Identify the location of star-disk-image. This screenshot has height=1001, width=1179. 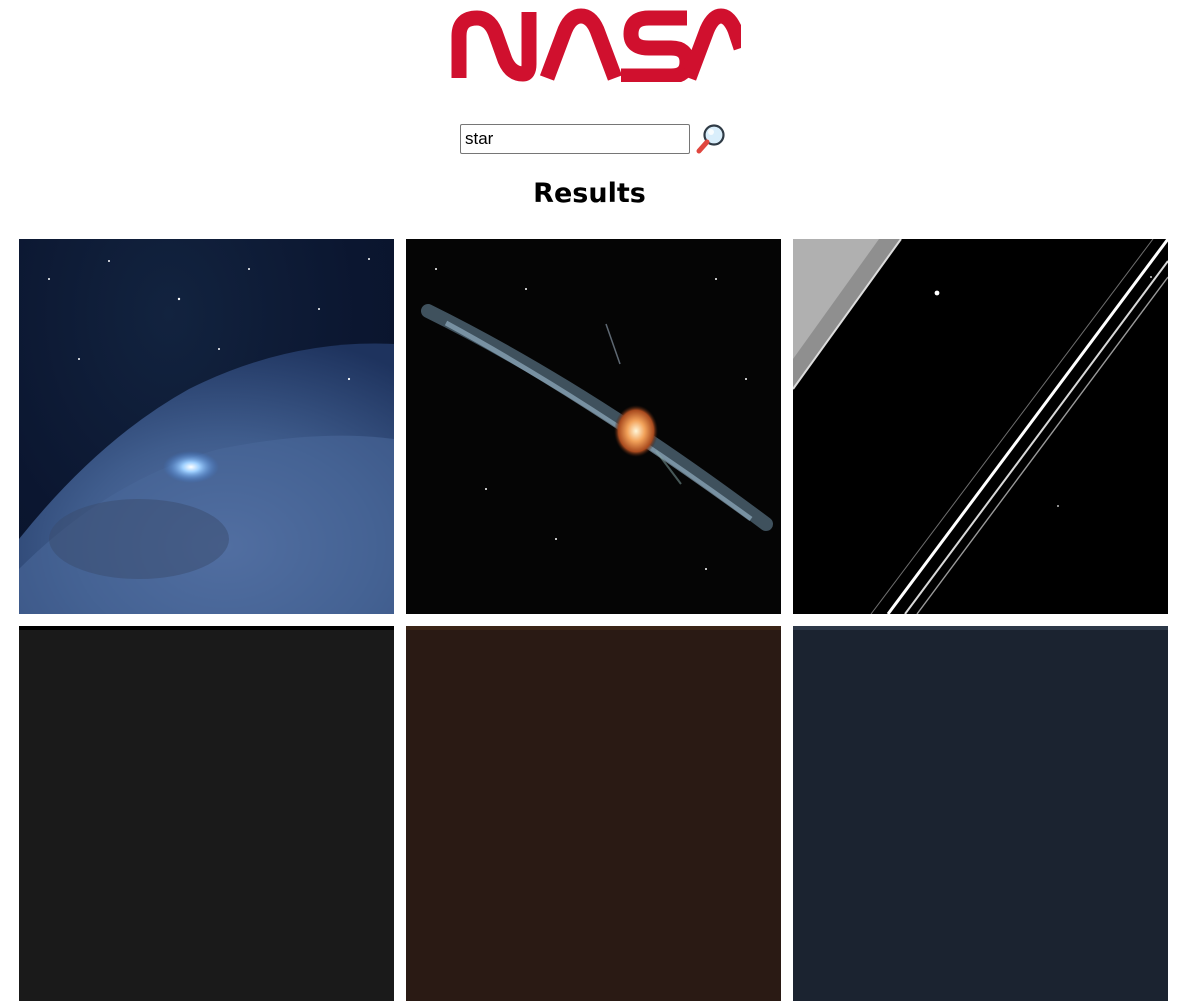
(597, 419).